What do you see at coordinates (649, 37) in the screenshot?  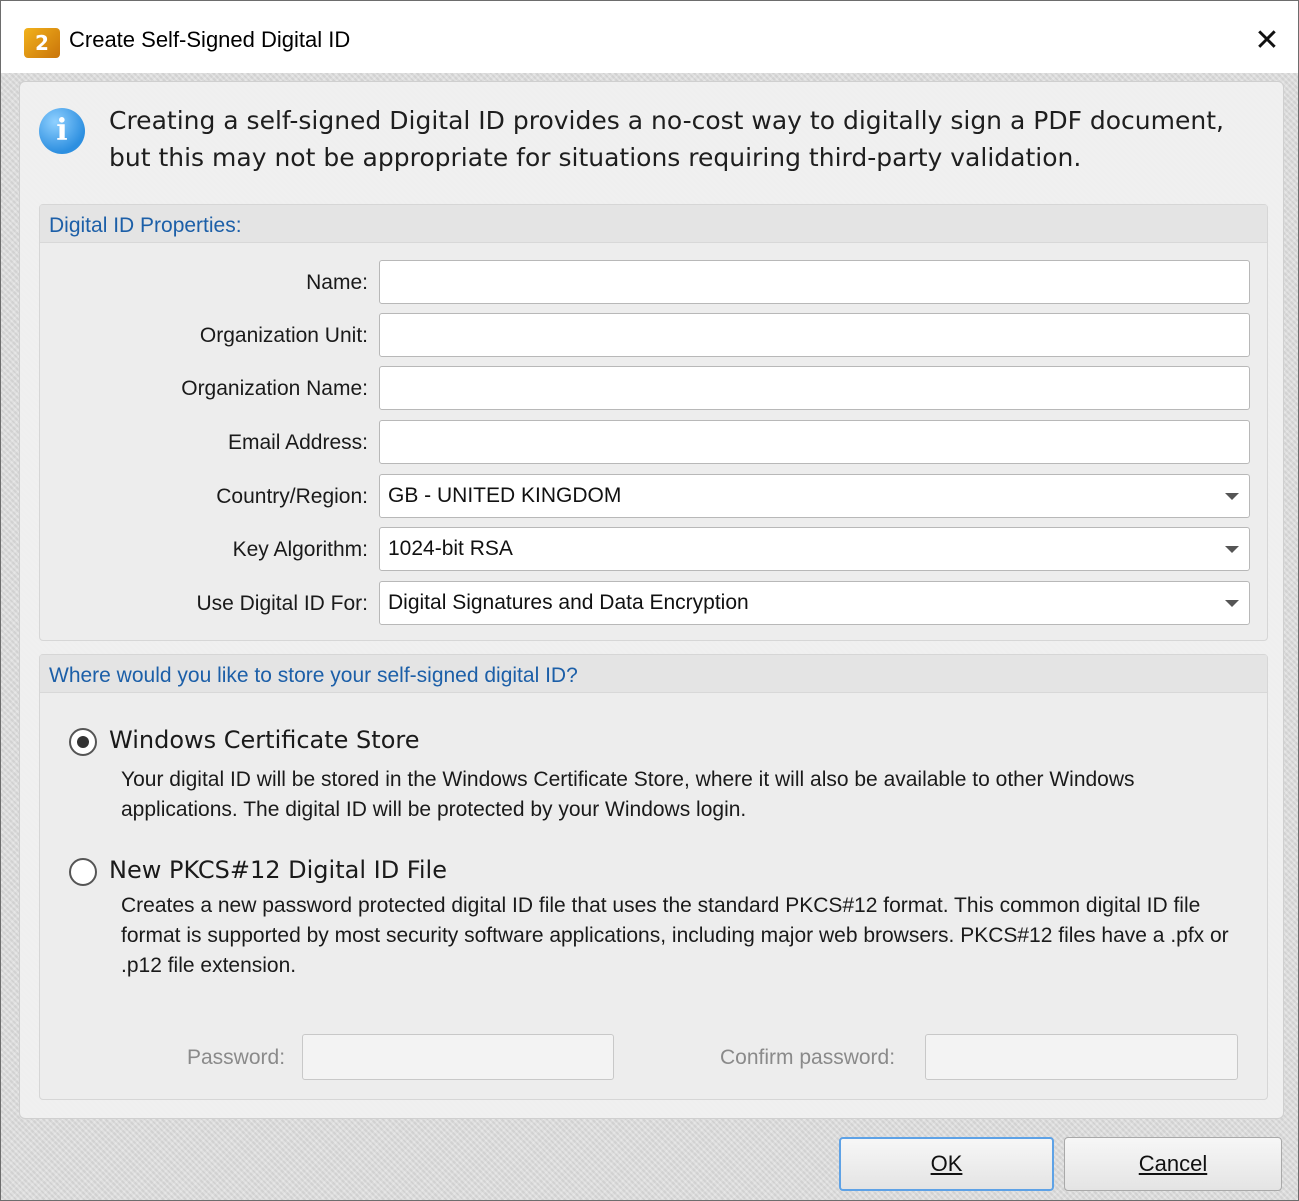 I see `title-bar: 2 Create Self-Signed Digital ID ✕` at bounding box center [649, 37].